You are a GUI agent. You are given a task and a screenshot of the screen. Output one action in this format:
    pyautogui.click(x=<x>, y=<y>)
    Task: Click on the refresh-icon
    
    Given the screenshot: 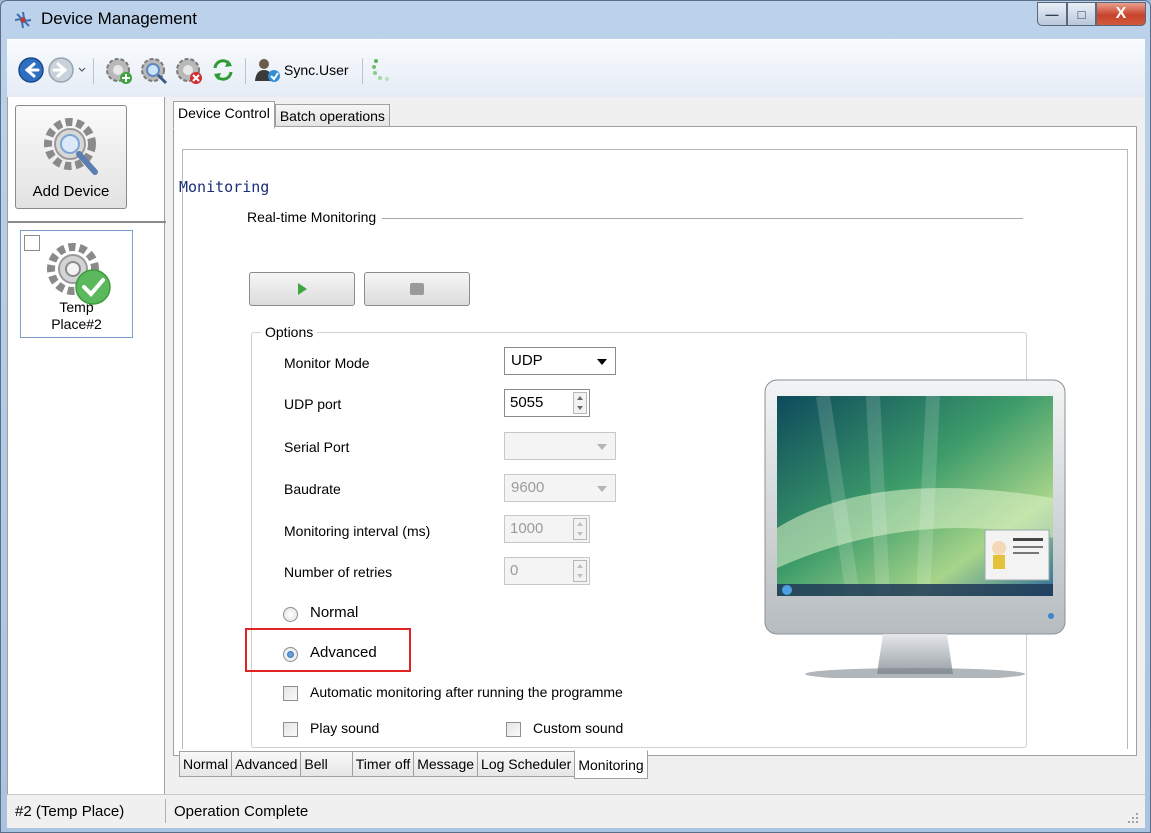 What is the action you would take?
    pyautogui.click(x=223, y=70)
    